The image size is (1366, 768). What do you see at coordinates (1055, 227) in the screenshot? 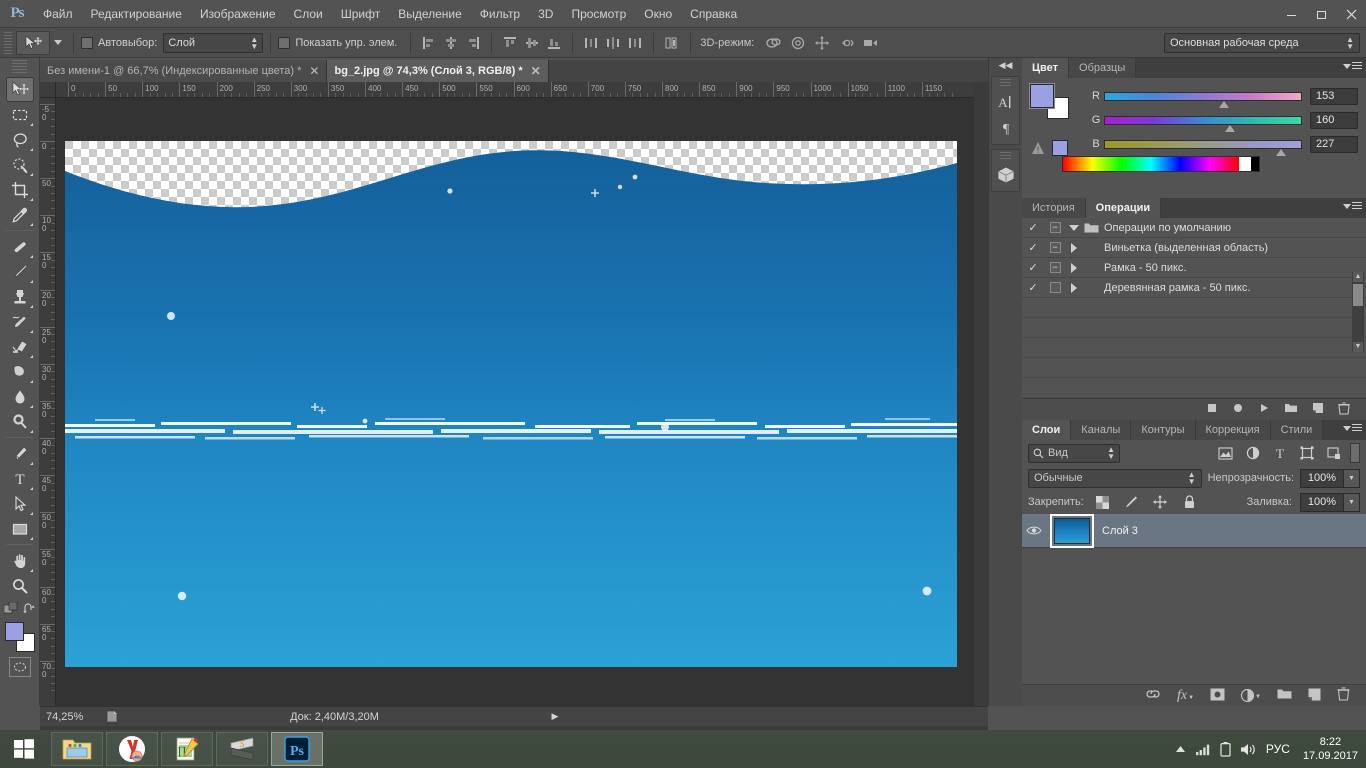
I see `action-dialog-toggle: −` at bounding box center [1055, 227].